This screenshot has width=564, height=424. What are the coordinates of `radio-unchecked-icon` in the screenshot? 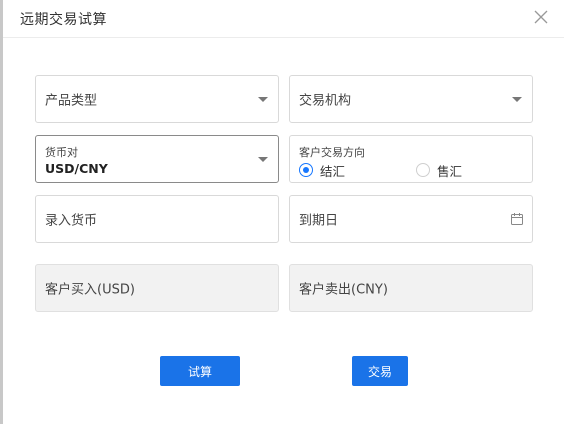 It's located at (423, 170).